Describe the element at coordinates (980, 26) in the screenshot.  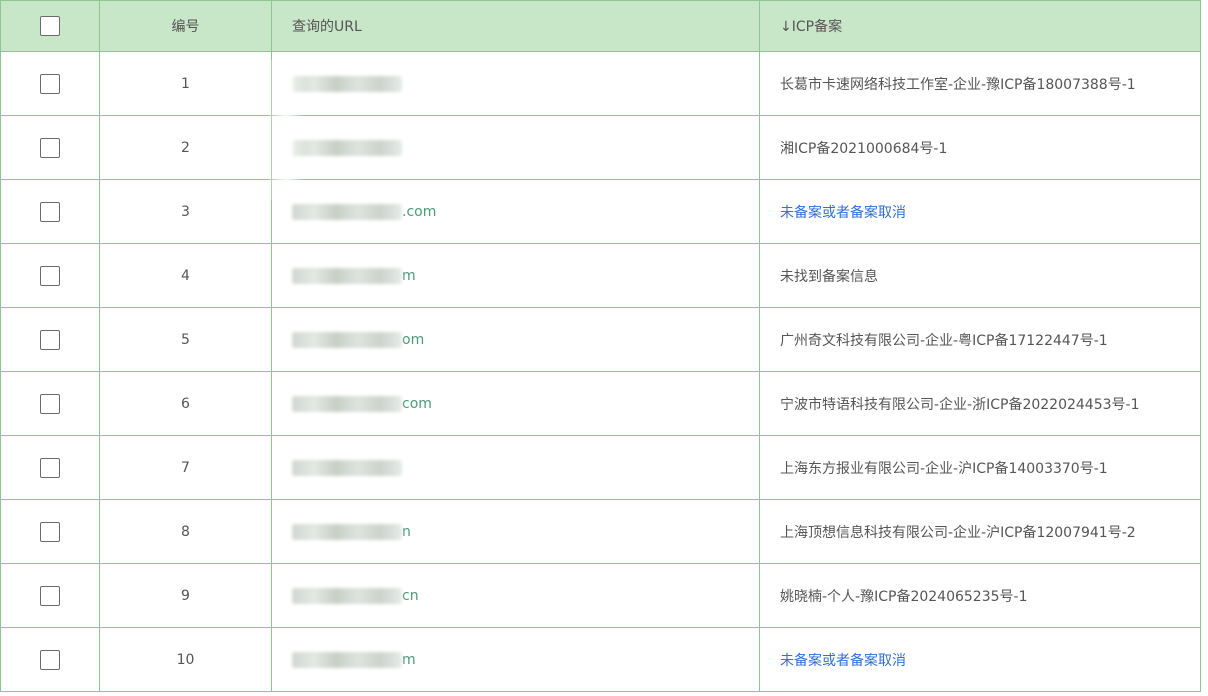
I see `header-icp-sort: ↓ICP备案` at that location.